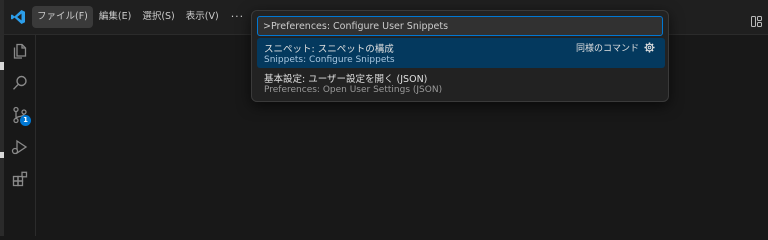  I want to click on menu-edit: 編集(E), so click(115, 17).